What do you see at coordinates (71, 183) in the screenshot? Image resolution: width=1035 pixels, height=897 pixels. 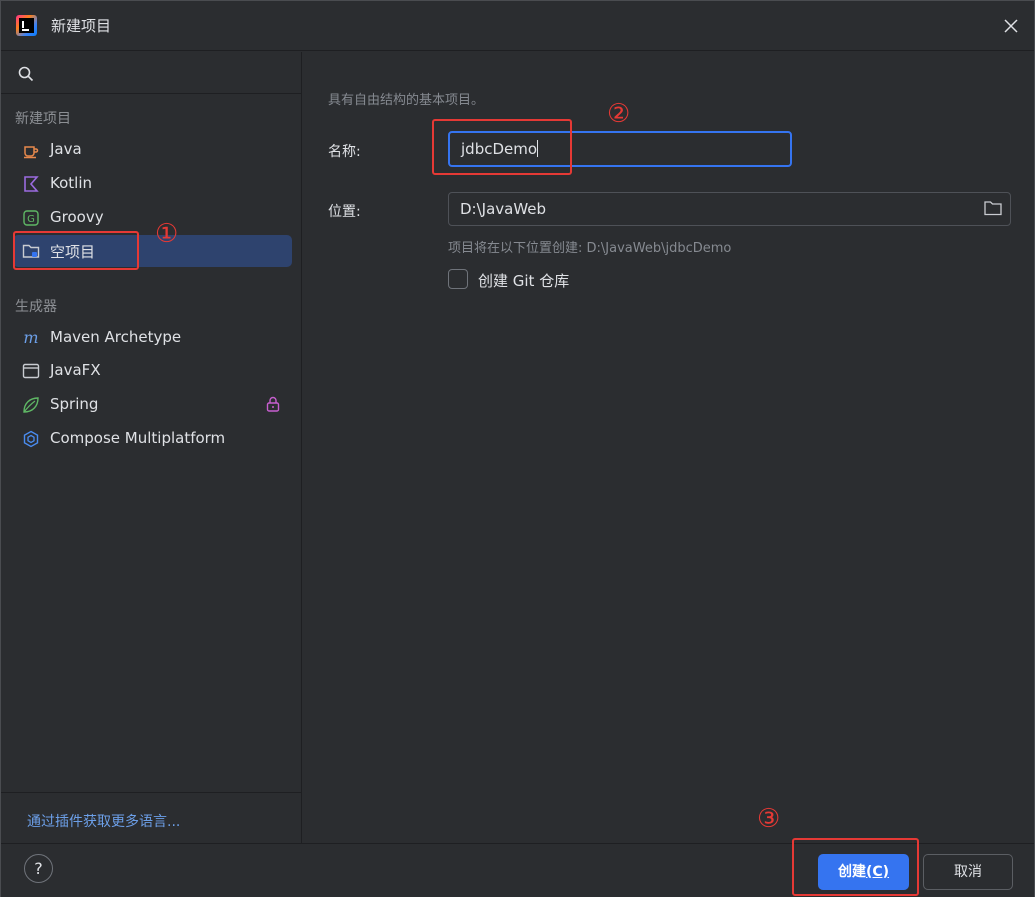 I see `sidebar-item-label: Kotlin` at bounding box center [71, 183].